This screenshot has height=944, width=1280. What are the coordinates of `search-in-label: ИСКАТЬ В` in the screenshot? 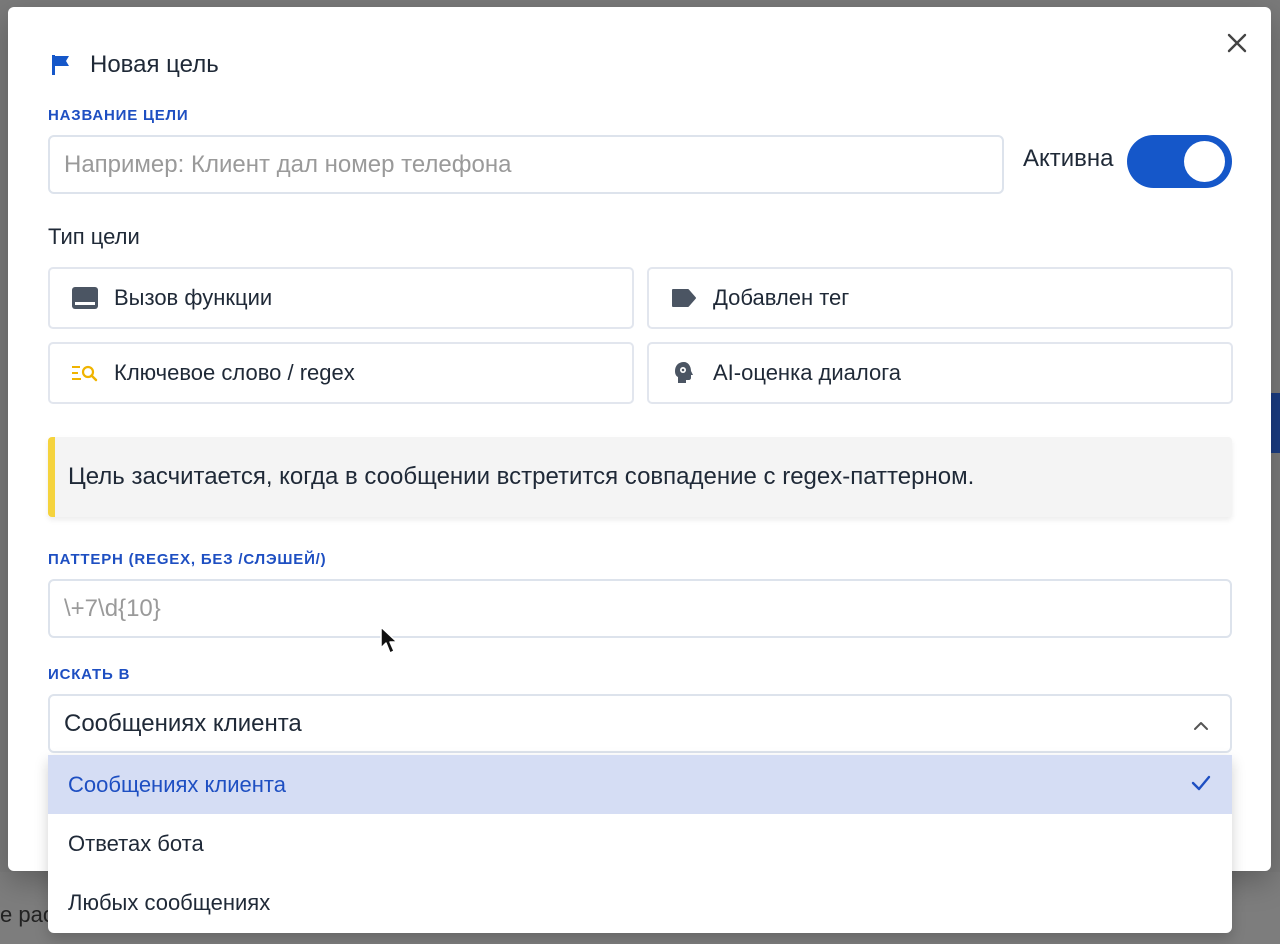 It's located at (89, 674).